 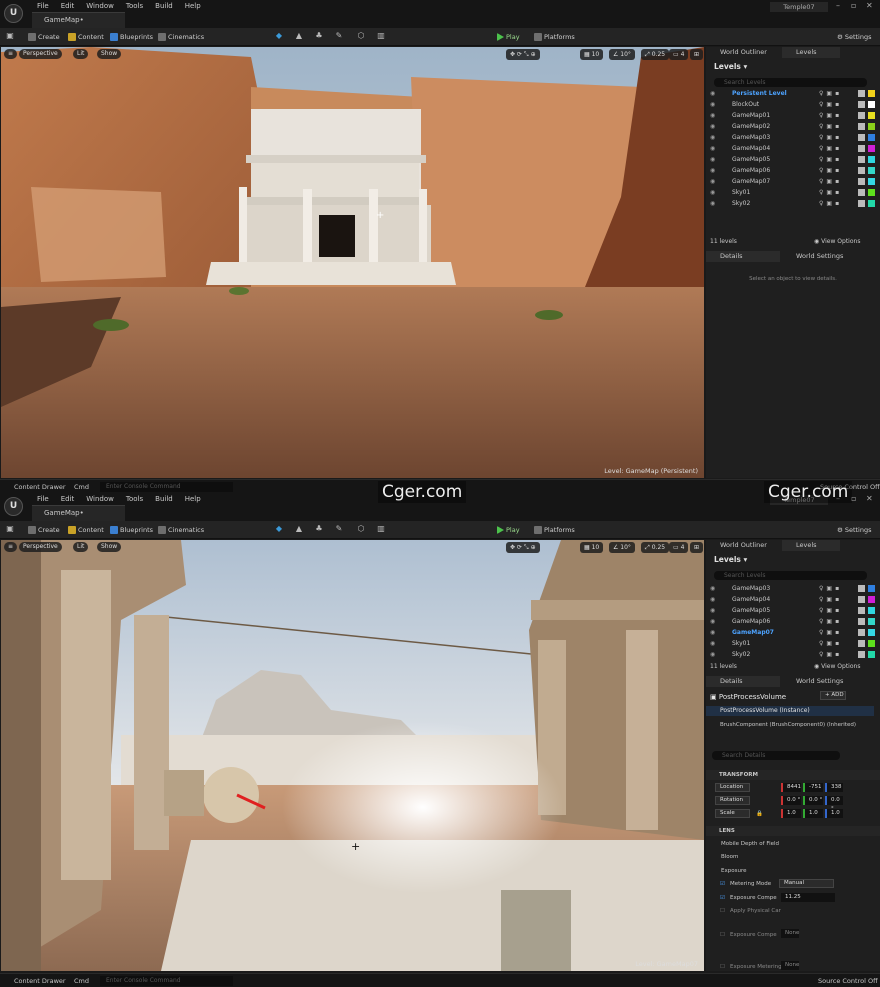 What do you see at coordinates (508, 37) in the screenshot?
I see `play-button: Play` at bounding box center [508, 37].